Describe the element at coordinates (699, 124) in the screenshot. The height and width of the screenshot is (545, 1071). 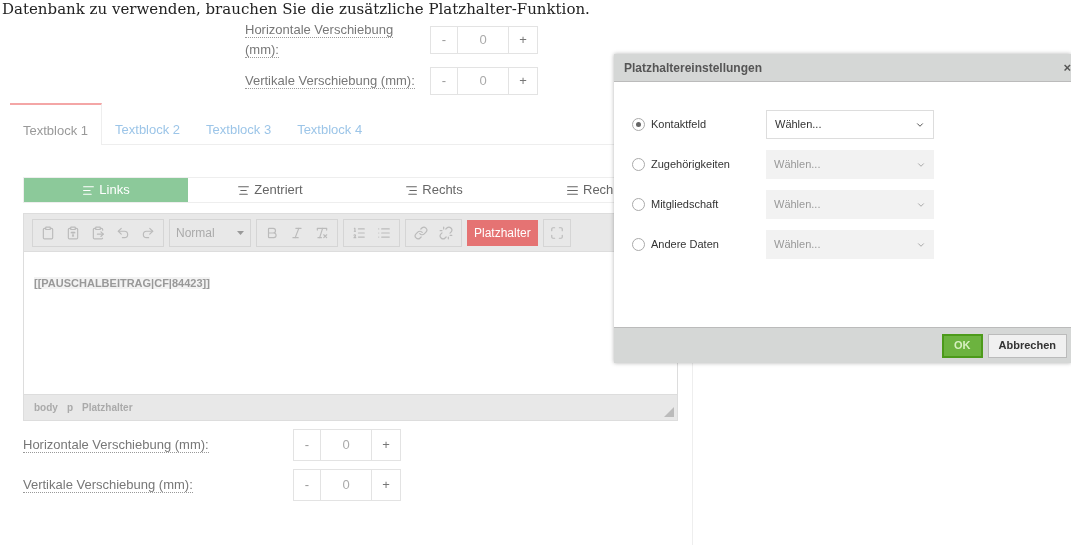
I see `option-radio: Kontaktfeld` at that location.